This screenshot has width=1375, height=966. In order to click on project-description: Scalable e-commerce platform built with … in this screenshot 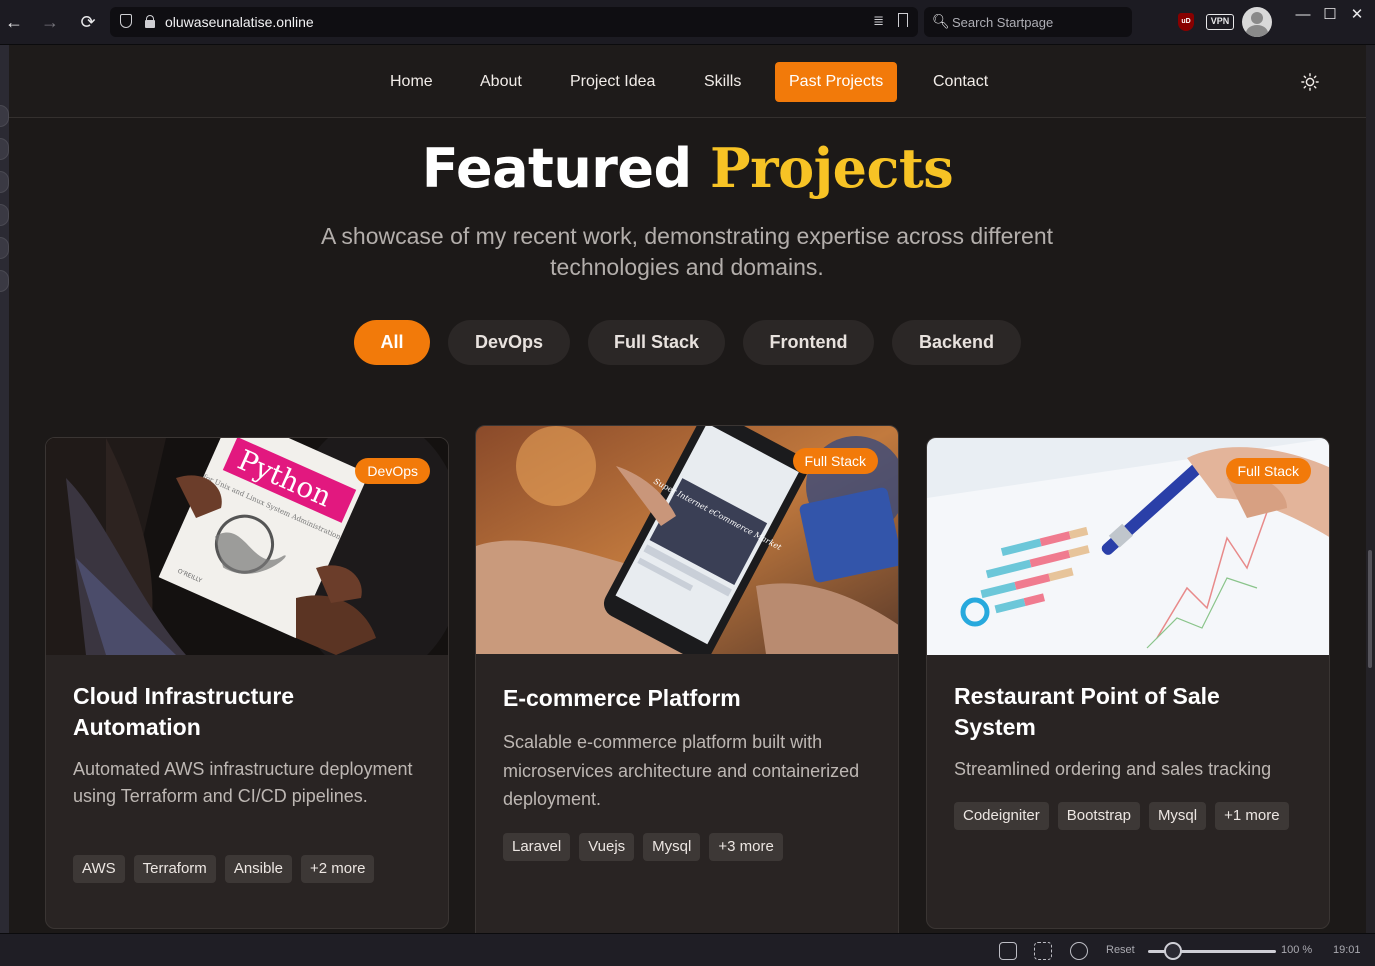, I will do `click(681, 770)`.